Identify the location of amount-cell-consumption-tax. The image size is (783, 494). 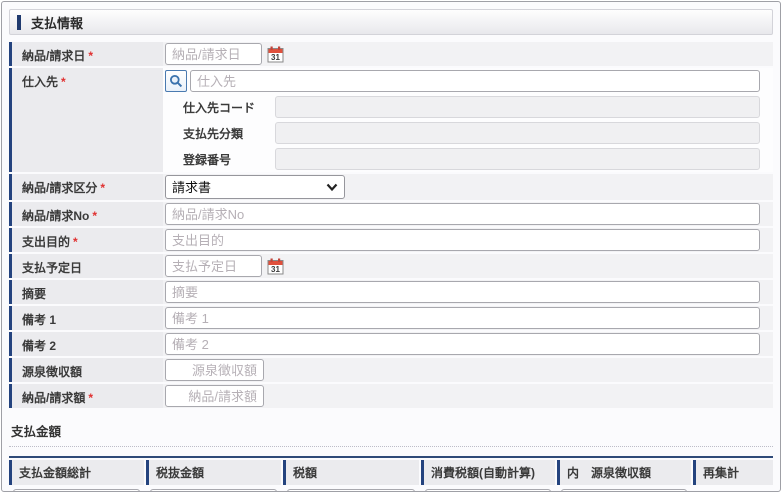
(488, 490).